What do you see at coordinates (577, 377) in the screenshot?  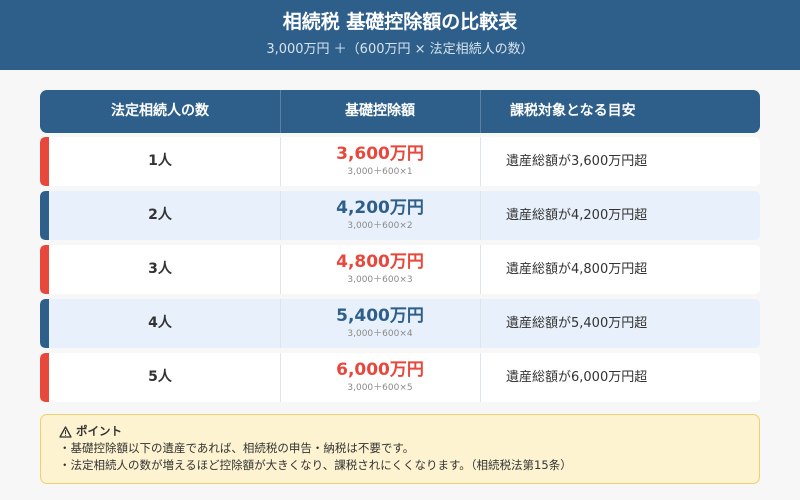 I see `taxable-threshold: 遺産総額が6,000万円超` at bounding box center [577, 377].